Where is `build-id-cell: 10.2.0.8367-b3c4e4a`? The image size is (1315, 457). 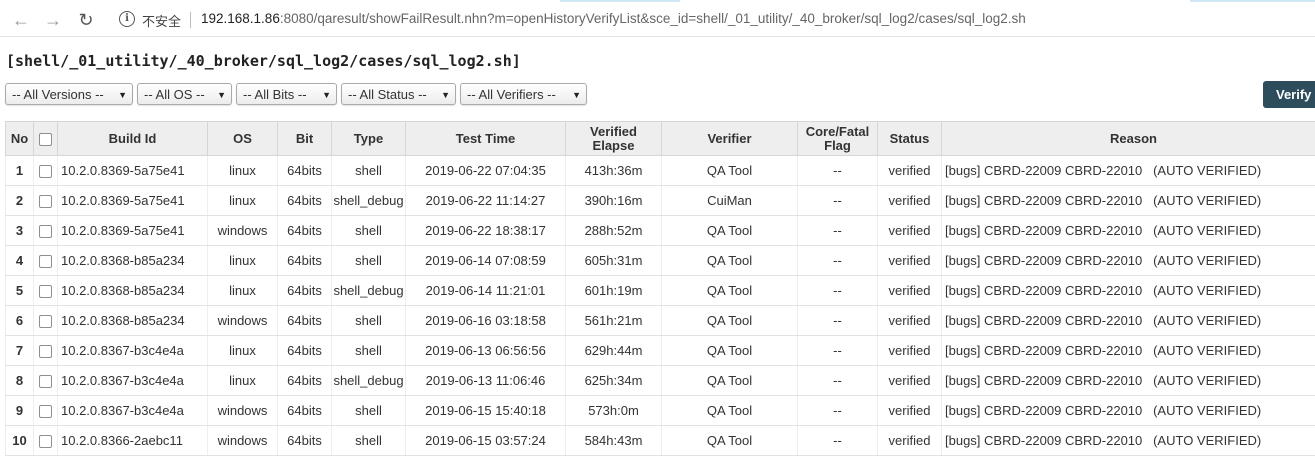 build-id-cell: 10.2.0.8367-b3c4e4a is located at coordinates (132, 380).